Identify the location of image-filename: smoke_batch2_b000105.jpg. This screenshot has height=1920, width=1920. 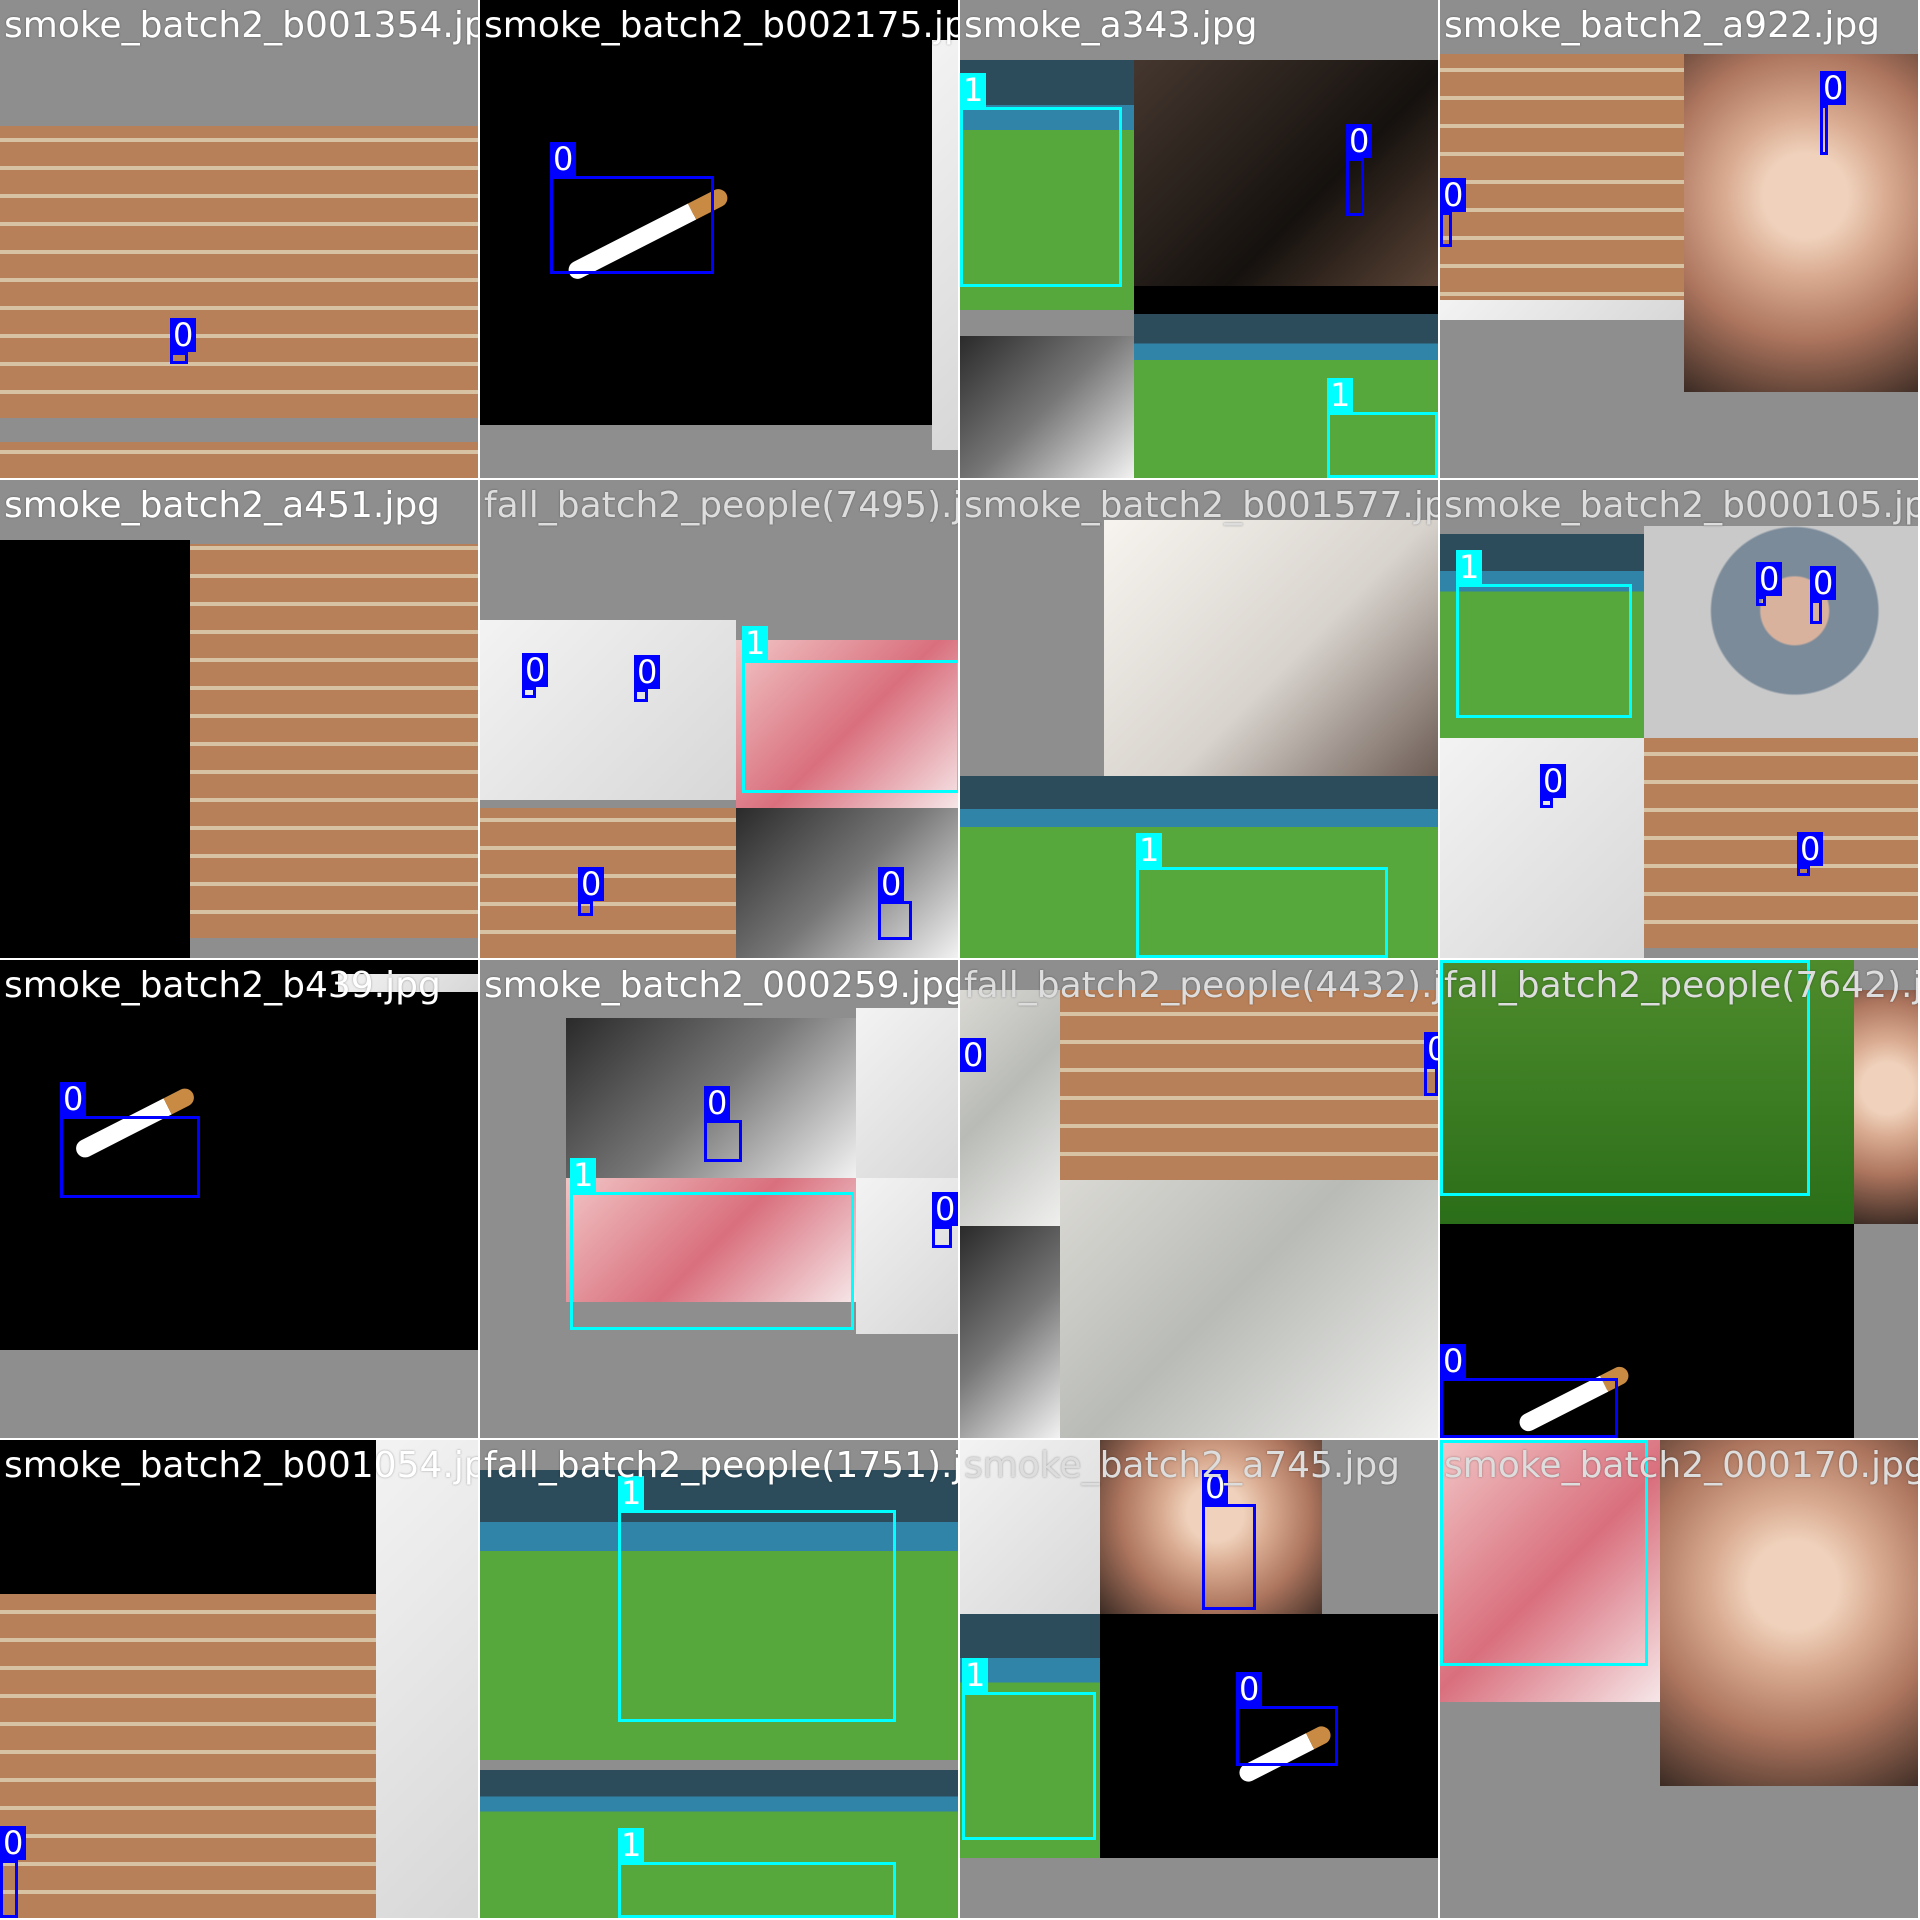
(1681, 505).